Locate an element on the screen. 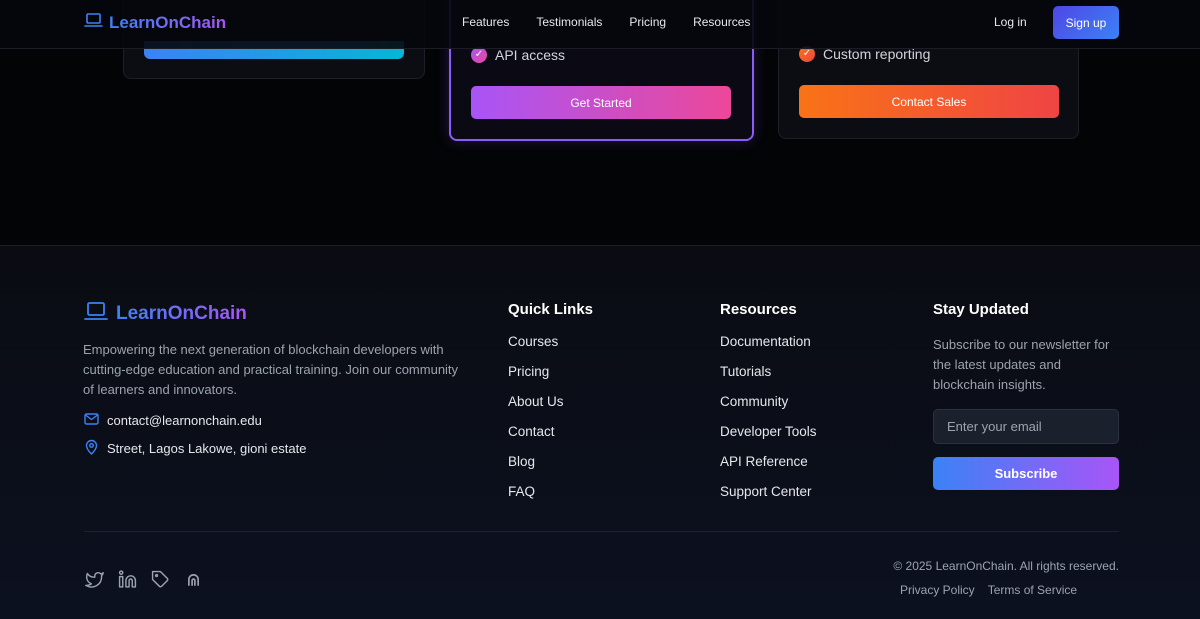 The image size is (1200, 619). footer-link-community: Community is located at coordinates (768, 410).